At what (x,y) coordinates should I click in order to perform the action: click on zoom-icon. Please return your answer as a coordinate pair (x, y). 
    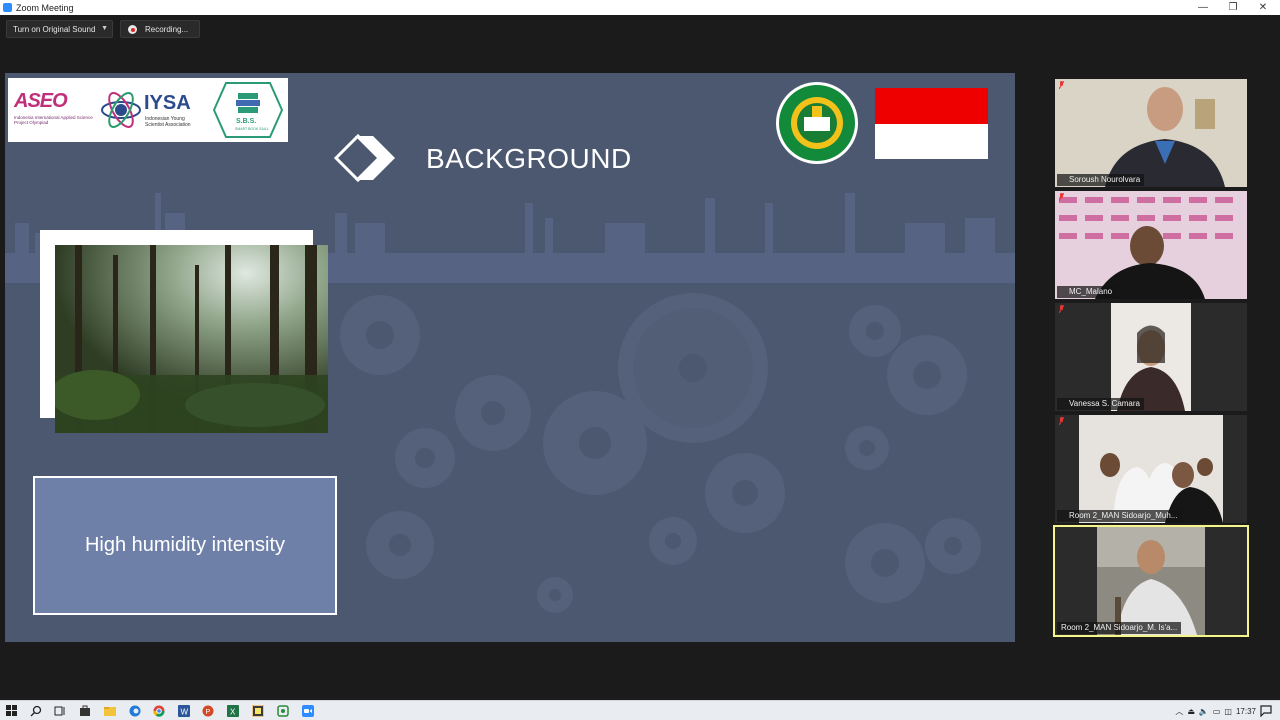
    Looking at the image, I should click on (308, 711).